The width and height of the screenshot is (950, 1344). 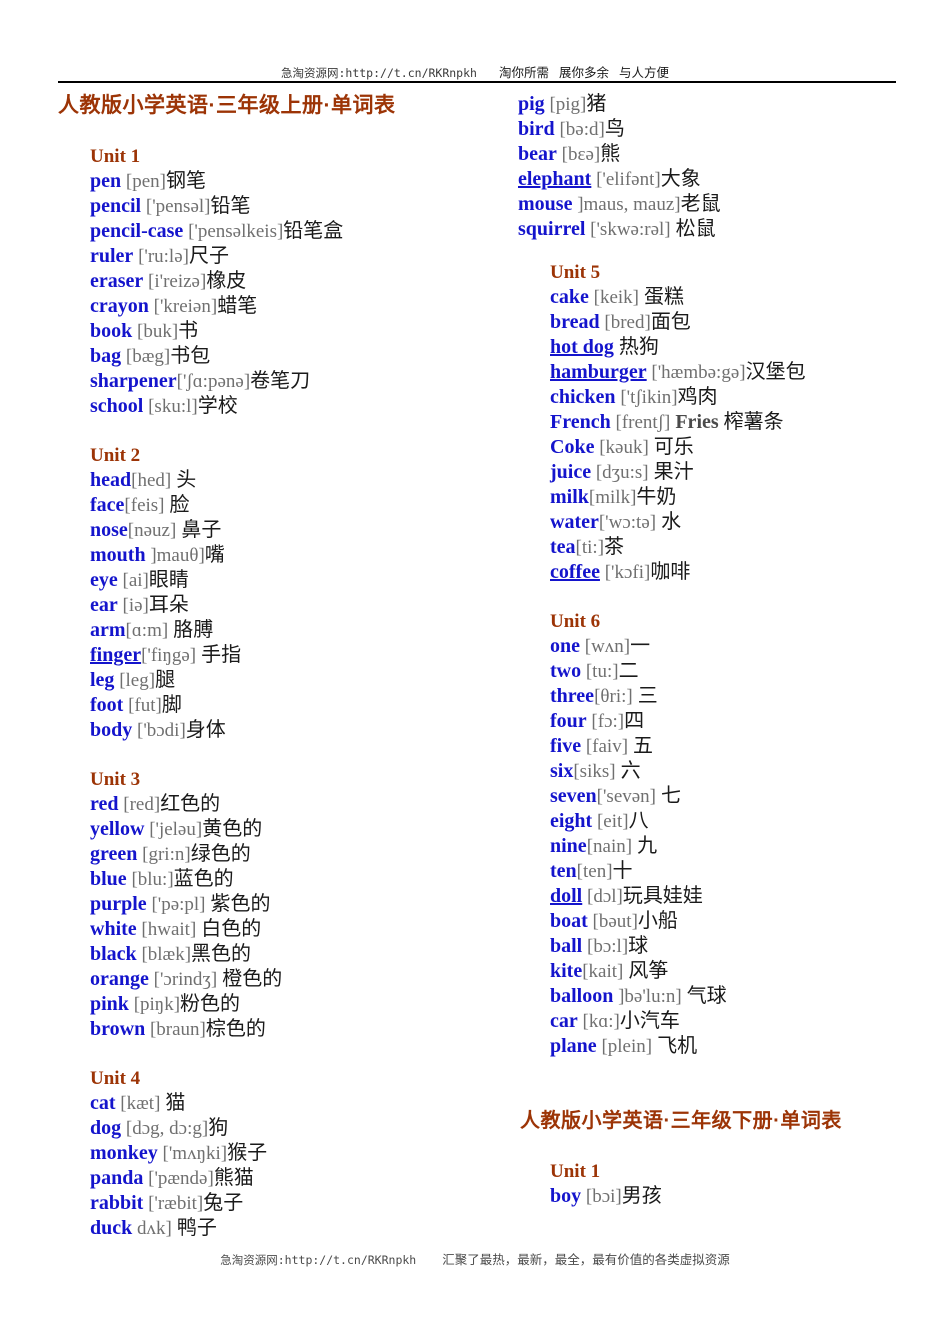 I want to click on vocab-phonetic: ['ru:lə], so click(x=161, y=256).